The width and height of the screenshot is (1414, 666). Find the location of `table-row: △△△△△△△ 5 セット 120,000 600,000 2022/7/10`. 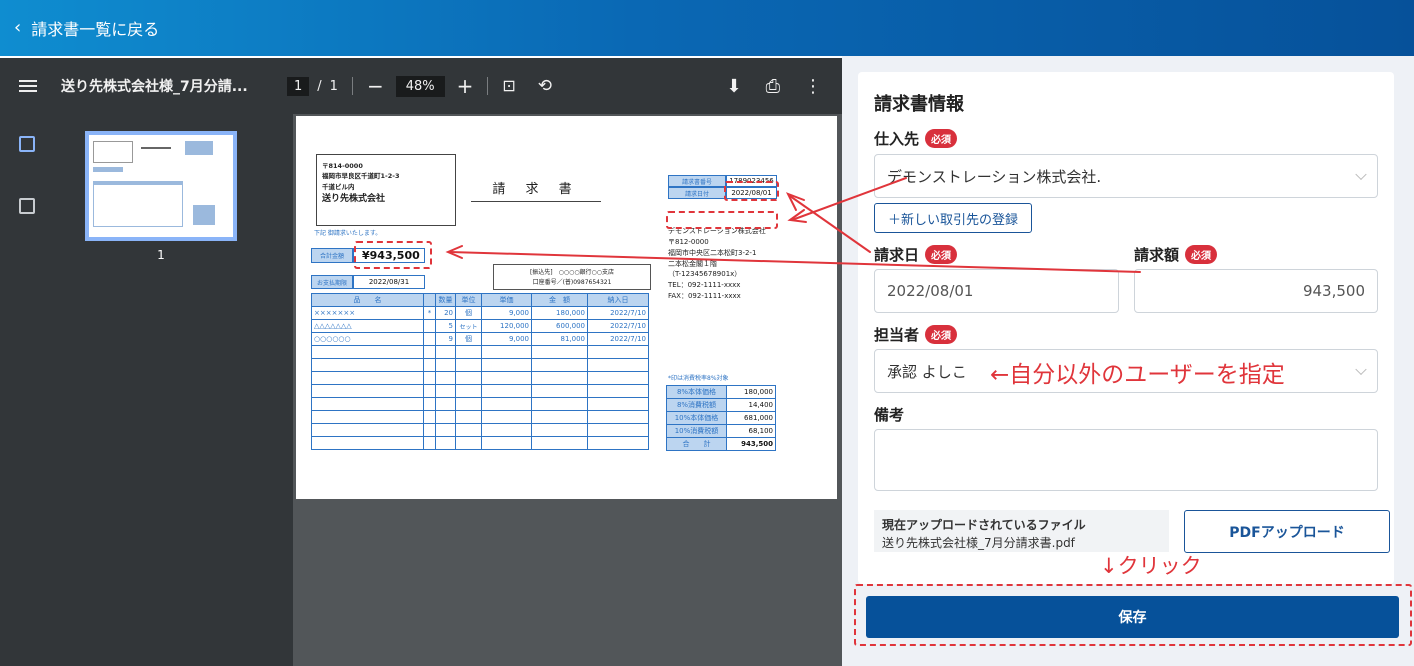

table-row: △△△△△△△ 5 セット 120,000 600,000 2022/7/10 is located at coordinates (480, 326).